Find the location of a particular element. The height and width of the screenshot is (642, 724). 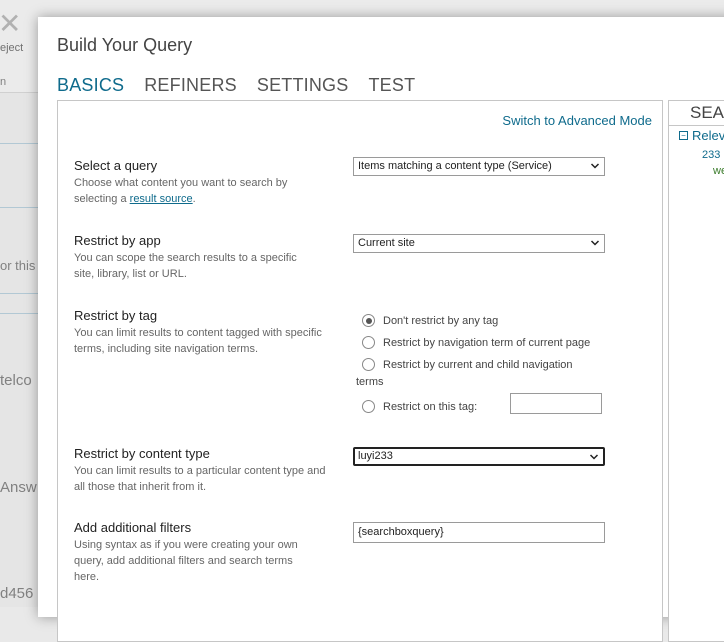

result-source-link: result source is located at coordinates (161, 199).